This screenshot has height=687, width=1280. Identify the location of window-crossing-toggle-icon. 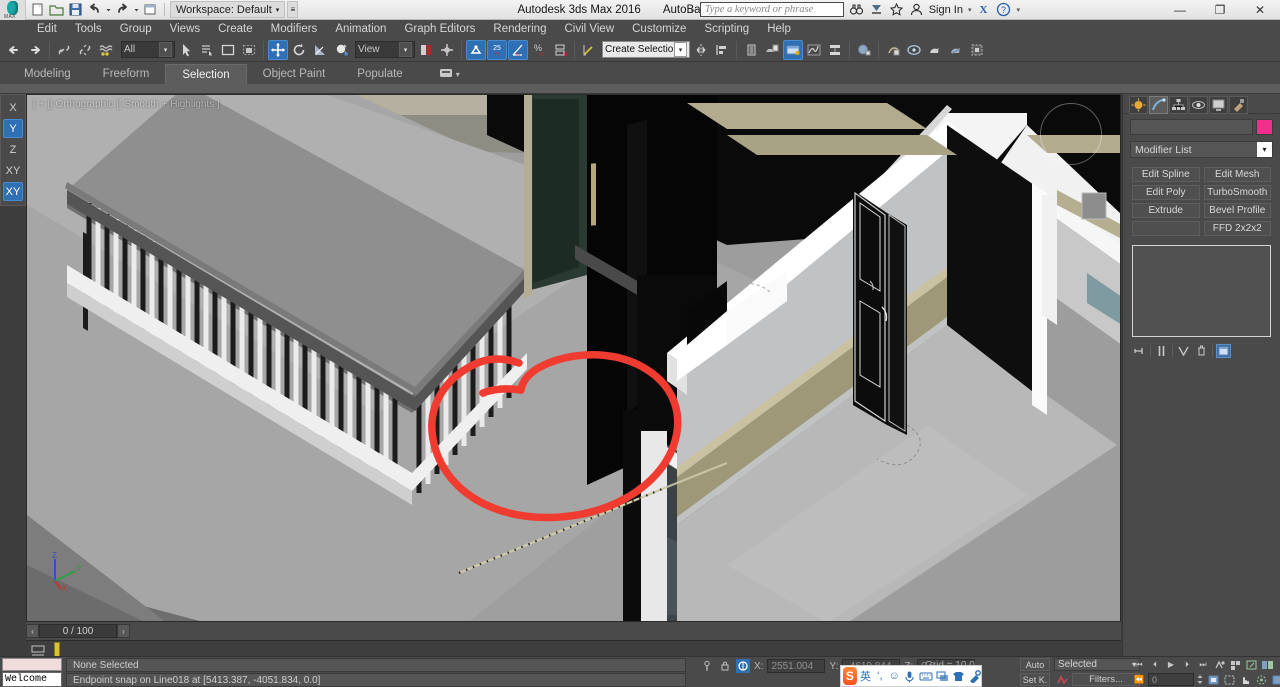
(249, 50).